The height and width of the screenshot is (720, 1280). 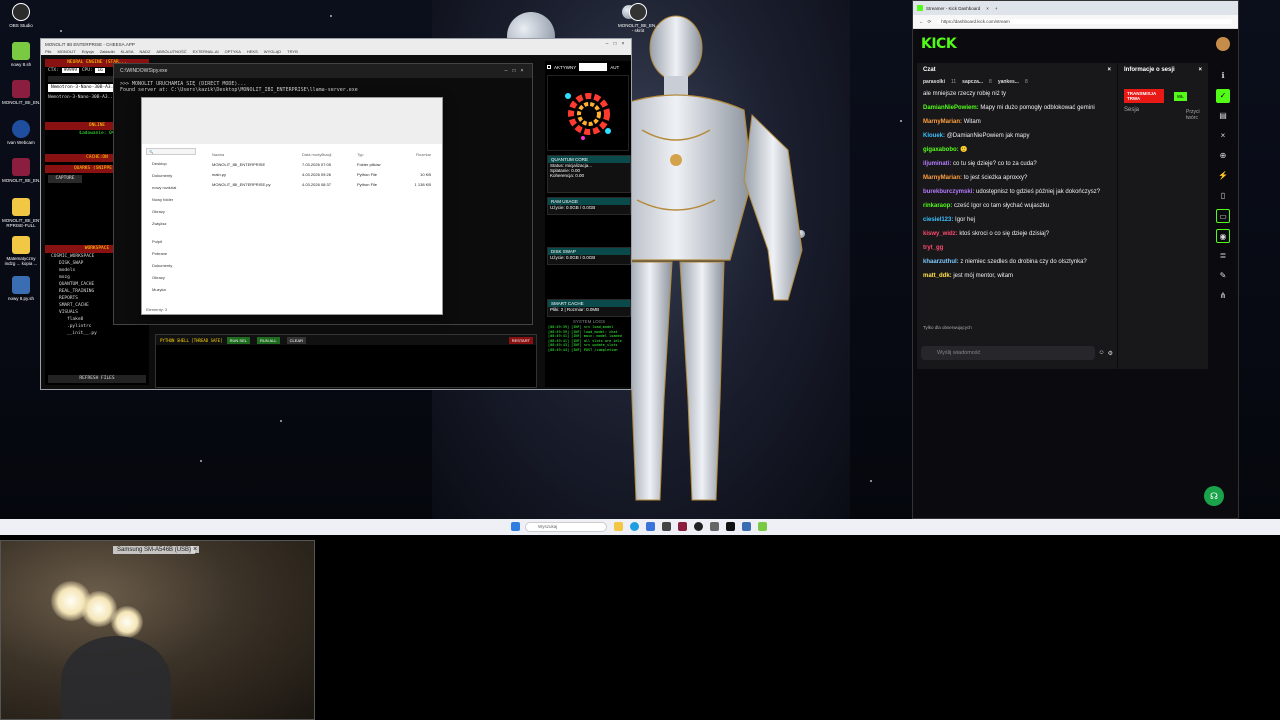 What do you see at coordinates (1008, 353) in the screenshot?
I see `chat-input: Wyślij wiadomość` at bounding box center [1008, 353].